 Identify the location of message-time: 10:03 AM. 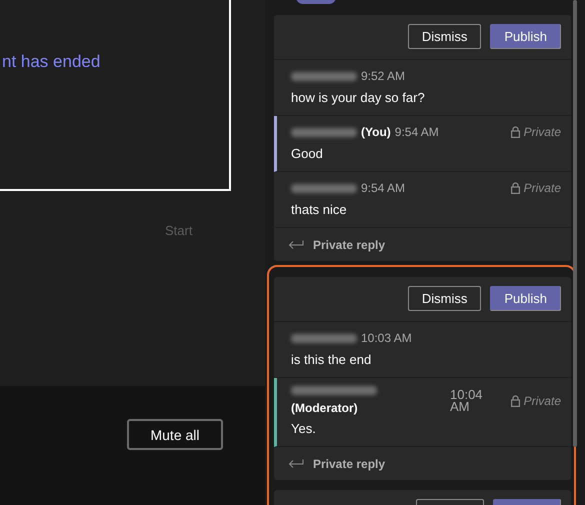
(386, 338).